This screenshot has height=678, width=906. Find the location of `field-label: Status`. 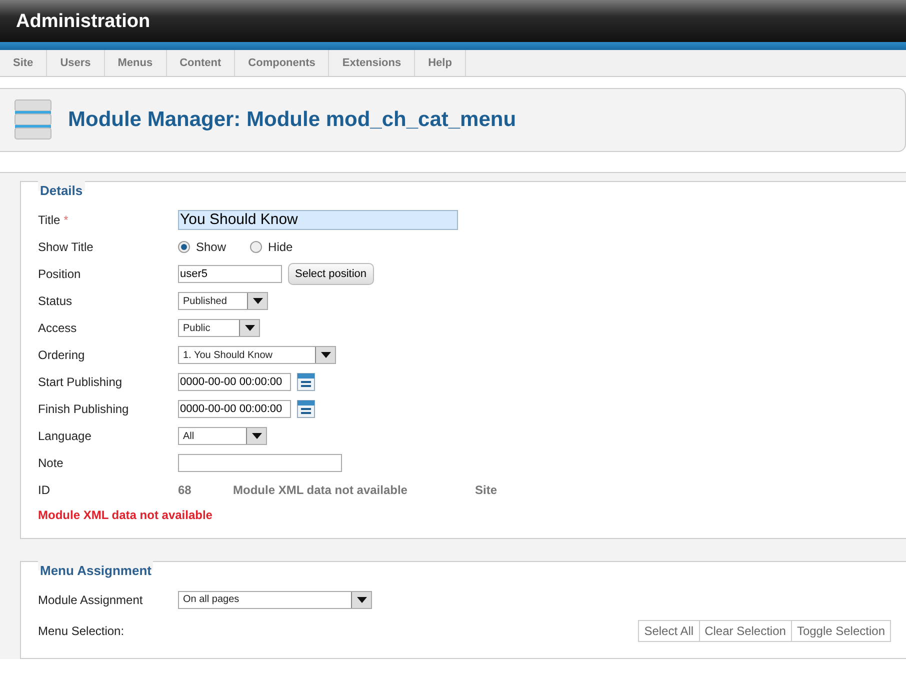

field-label: Status is located at coordinates (56, 301).